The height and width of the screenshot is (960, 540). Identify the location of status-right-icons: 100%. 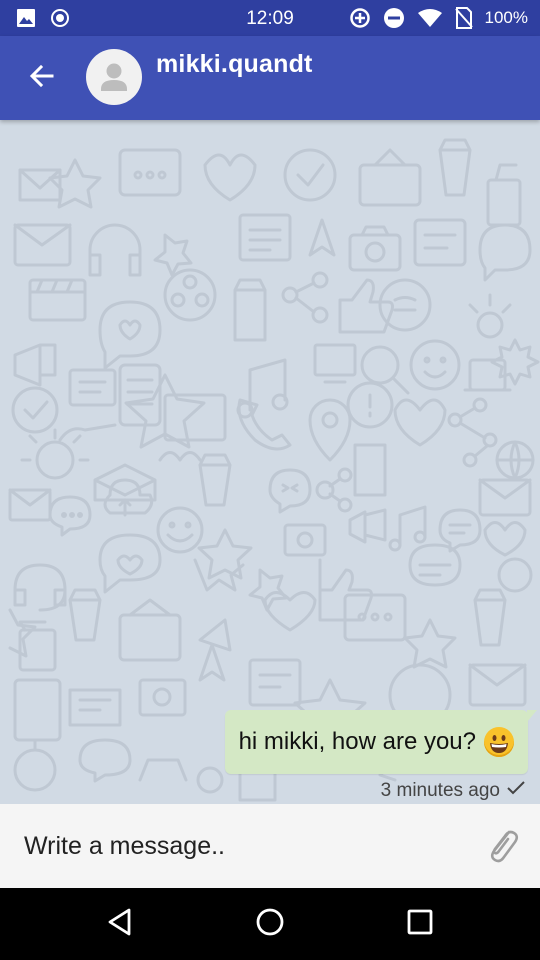
(438, 18).